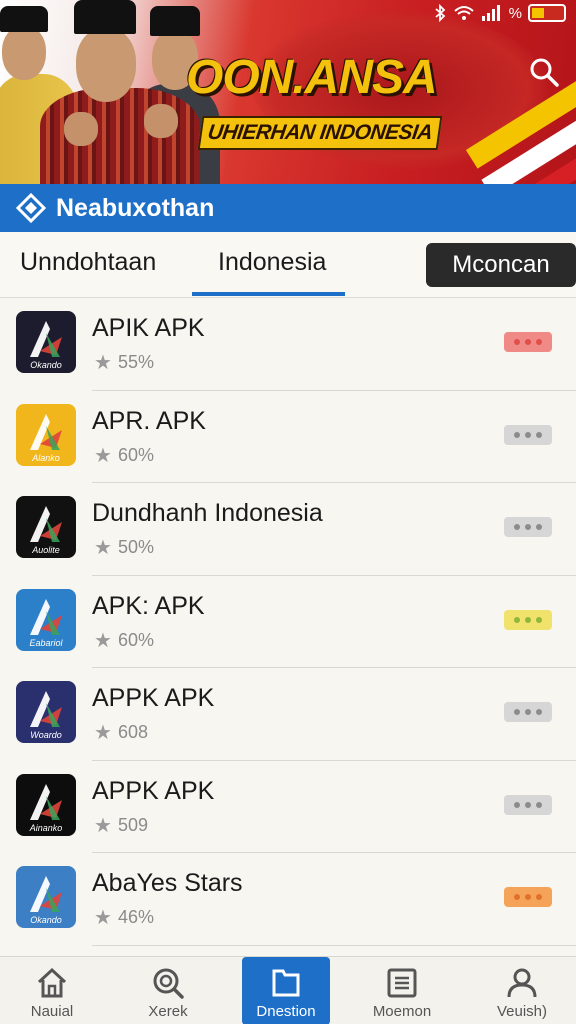 The image size is (576, 1024). What do you see at coordinates (296, 529) in the screenshot?
I see `list-item: Auolite Dundhanh Indonesia ★ 50%` at bounding box center [296, 529].